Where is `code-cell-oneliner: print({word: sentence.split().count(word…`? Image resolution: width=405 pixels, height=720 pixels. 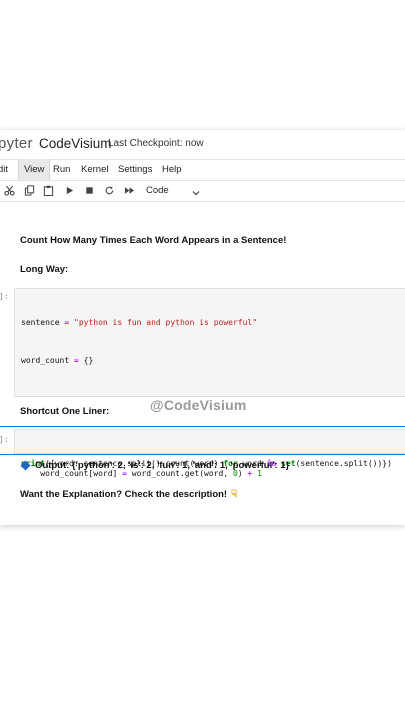
code-cell-oneliner: print({word: sentence.split().count(word… is located at coordinates (209, 448).